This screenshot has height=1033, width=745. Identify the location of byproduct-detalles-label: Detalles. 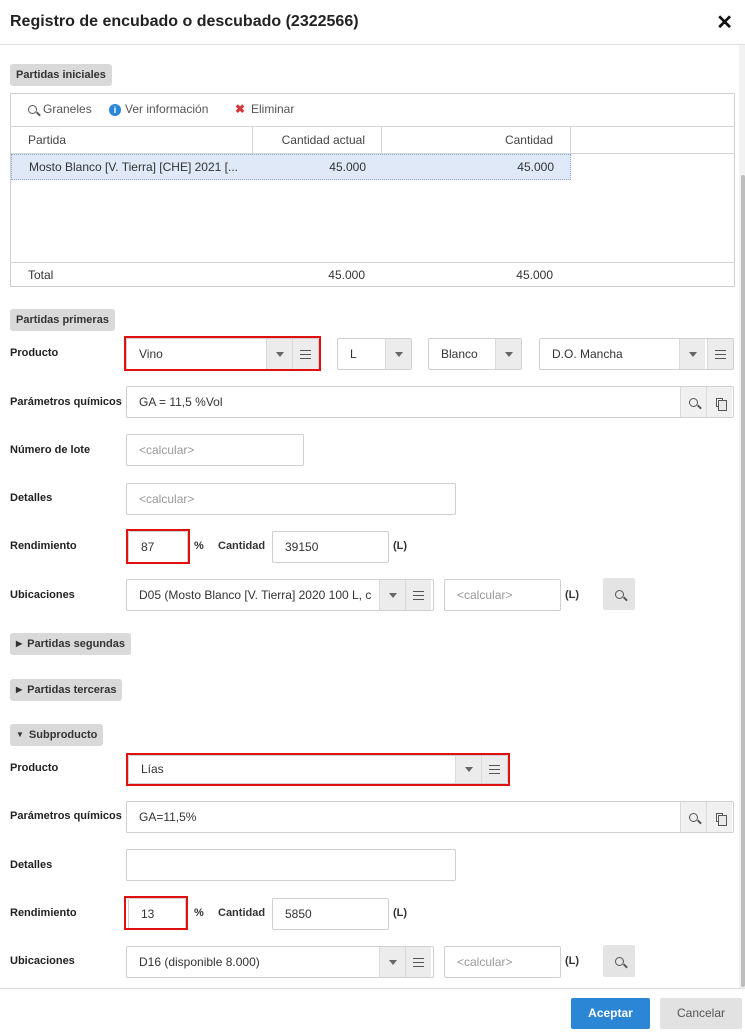
(31, 865).